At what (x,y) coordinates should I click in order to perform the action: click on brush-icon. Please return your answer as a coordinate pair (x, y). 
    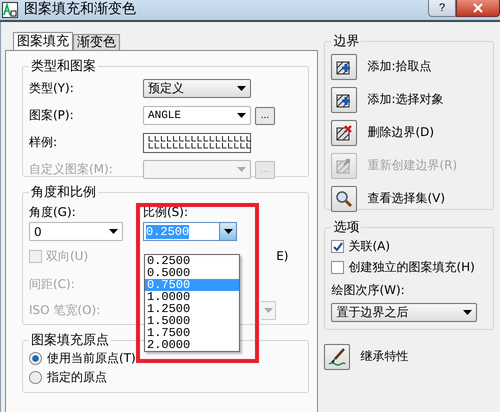
    Looking at the image, I should click on (337, 356).